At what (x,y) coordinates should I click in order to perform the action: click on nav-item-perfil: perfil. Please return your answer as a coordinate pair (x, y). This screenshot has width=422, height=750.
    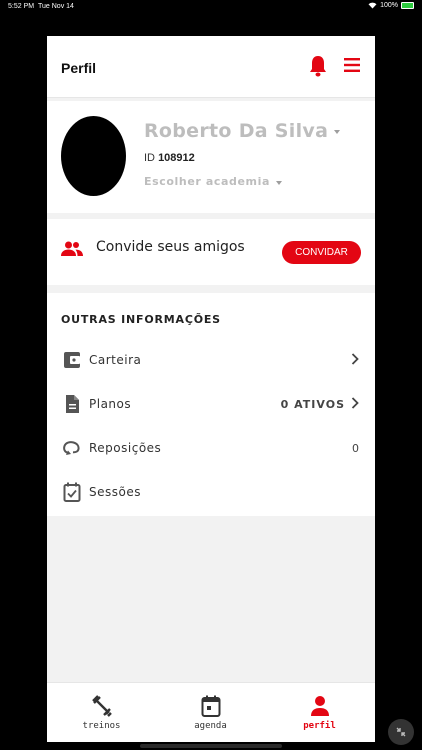
    Looking at the image, I should click on (319, 712).